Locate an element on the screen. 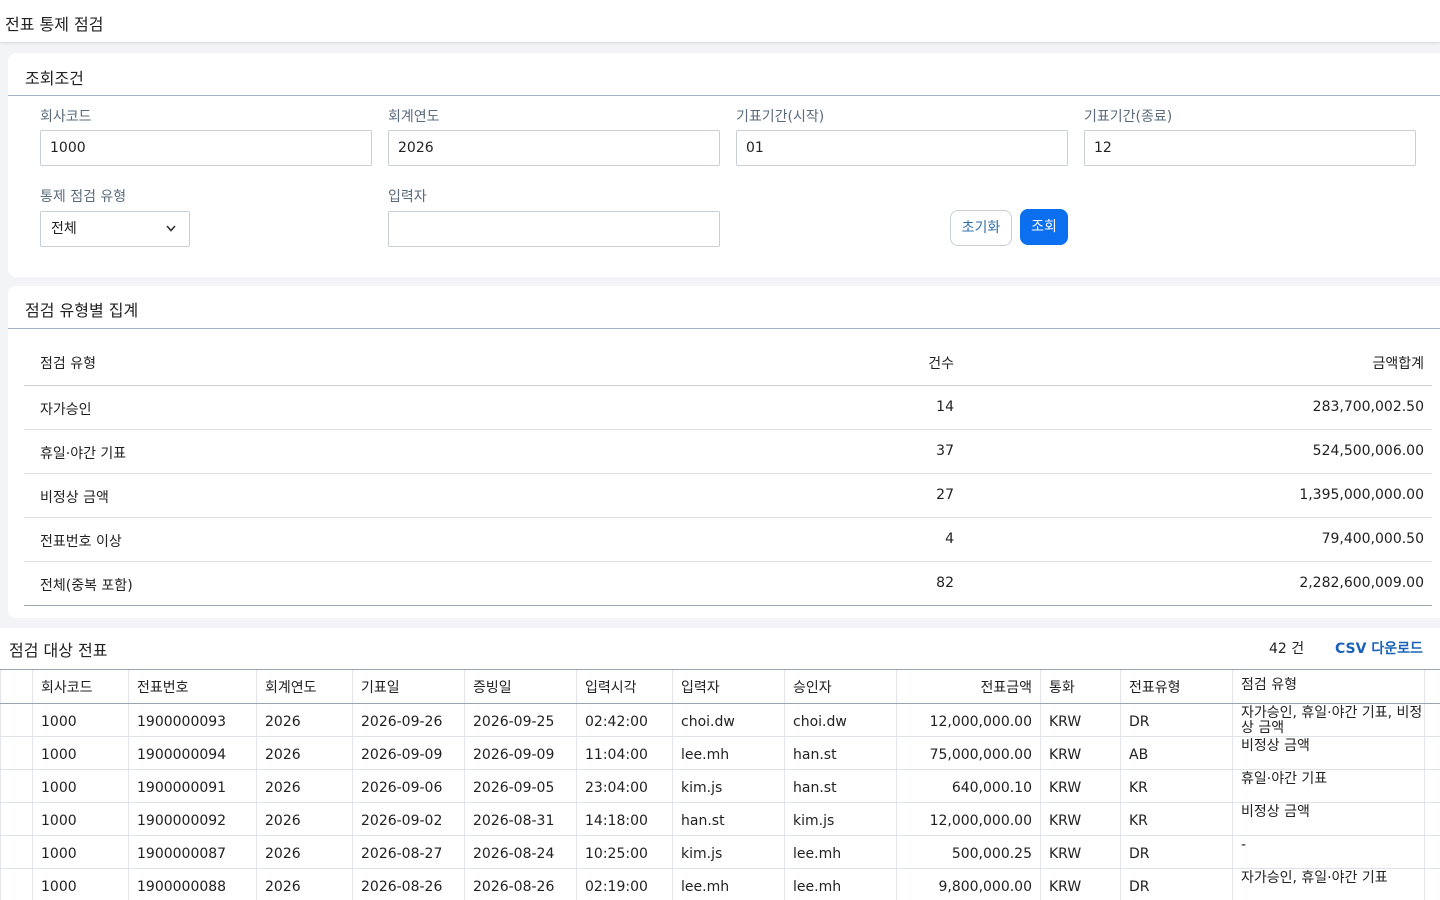 This screenshot has width=1440, height=900. cell-entered-by: lee.mh is located at coordinates (728, 753).